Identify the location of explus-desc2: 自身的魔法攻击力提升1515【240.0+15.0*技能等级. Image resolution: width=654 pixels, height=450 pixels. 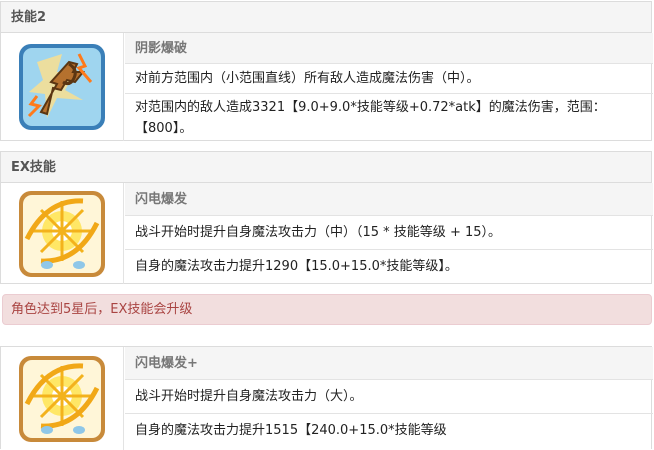
(291, 430).